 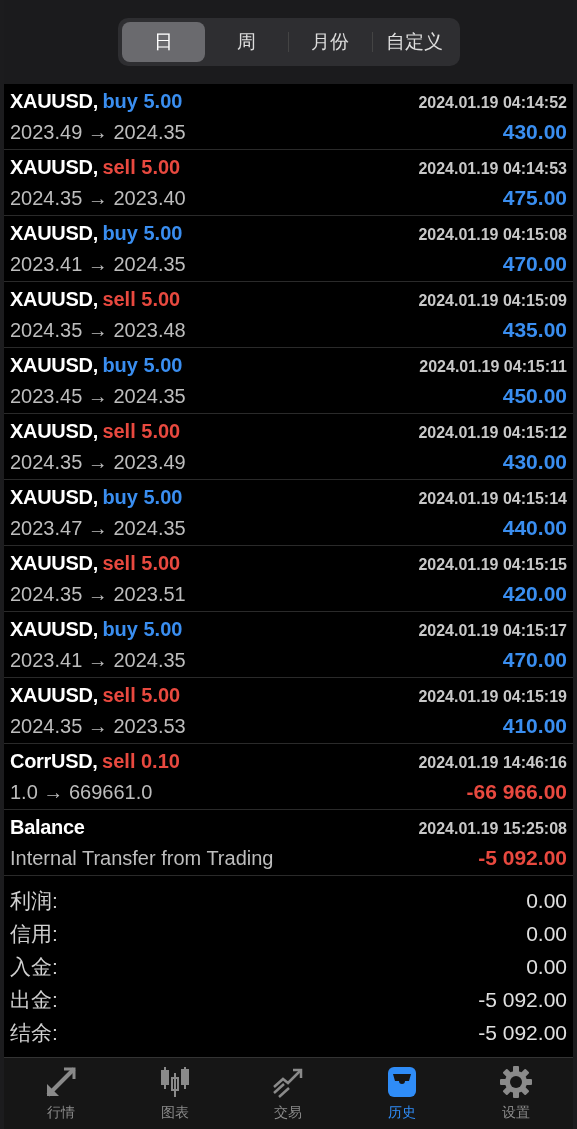 I want to click on summary-label: 结余:, so click(x=34, y=1032).